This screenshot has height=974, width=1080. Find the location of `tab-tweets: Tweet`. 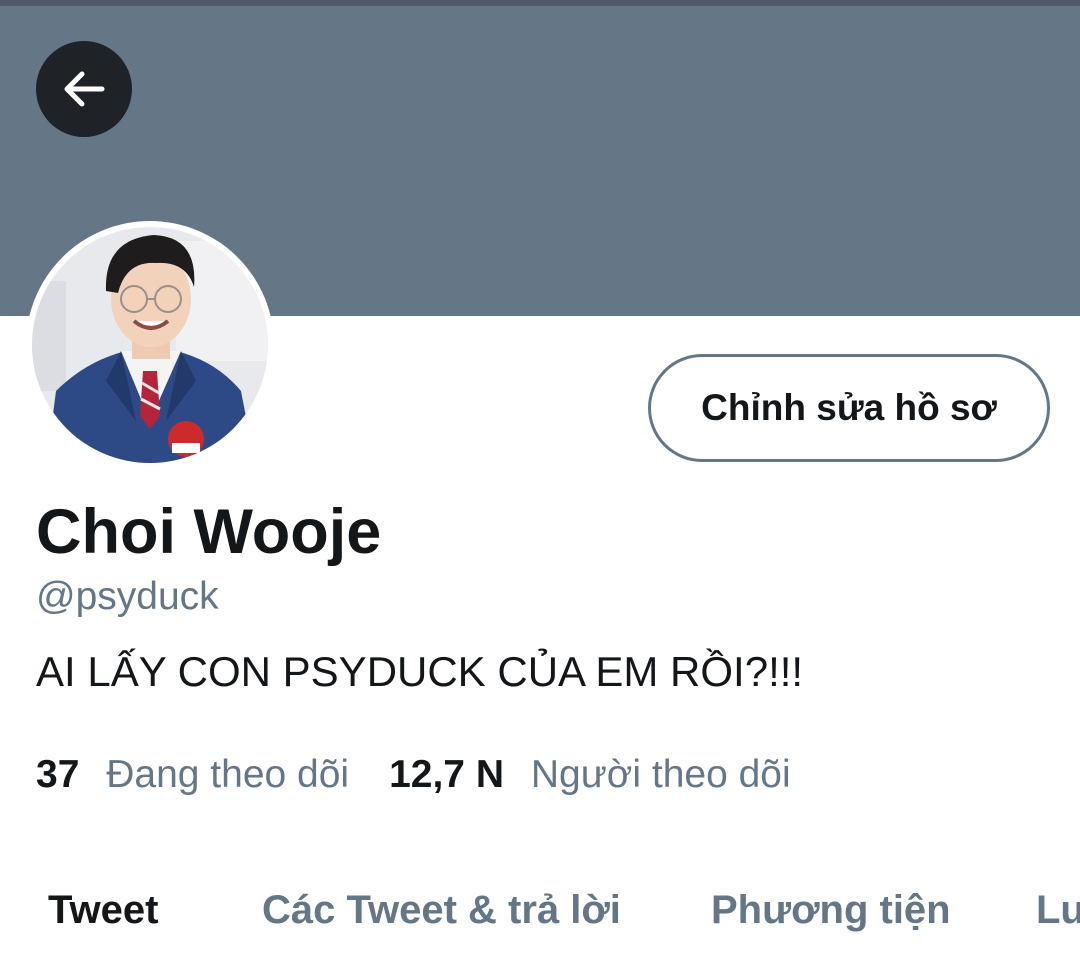

tab-tweets: Tweet is located at coordinates (103, 910).